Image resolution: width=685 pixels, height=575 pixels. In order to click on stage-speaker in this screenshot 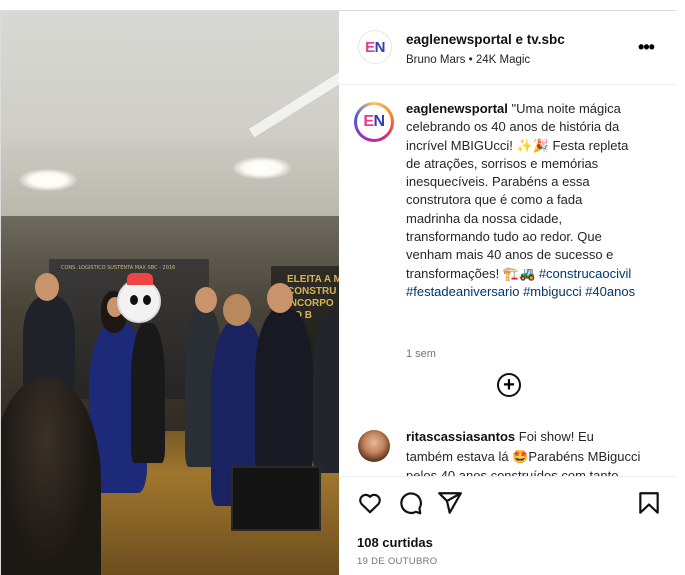, I will do `click(276, 498)`.